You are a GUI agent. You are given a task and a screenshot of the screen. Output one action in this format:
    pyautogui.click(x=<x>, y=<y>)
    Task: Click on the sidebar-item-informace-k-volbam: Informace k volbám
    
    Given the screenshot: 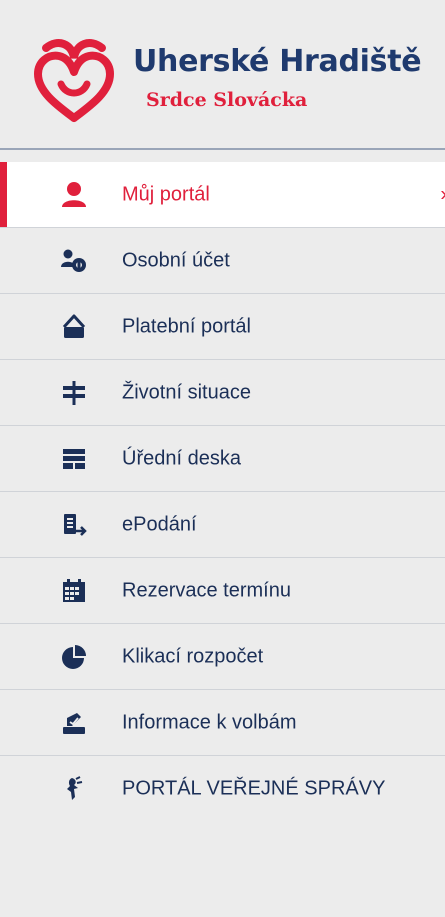 What is the action you would take?
    pyautogui.click(x=222, y=723)
    